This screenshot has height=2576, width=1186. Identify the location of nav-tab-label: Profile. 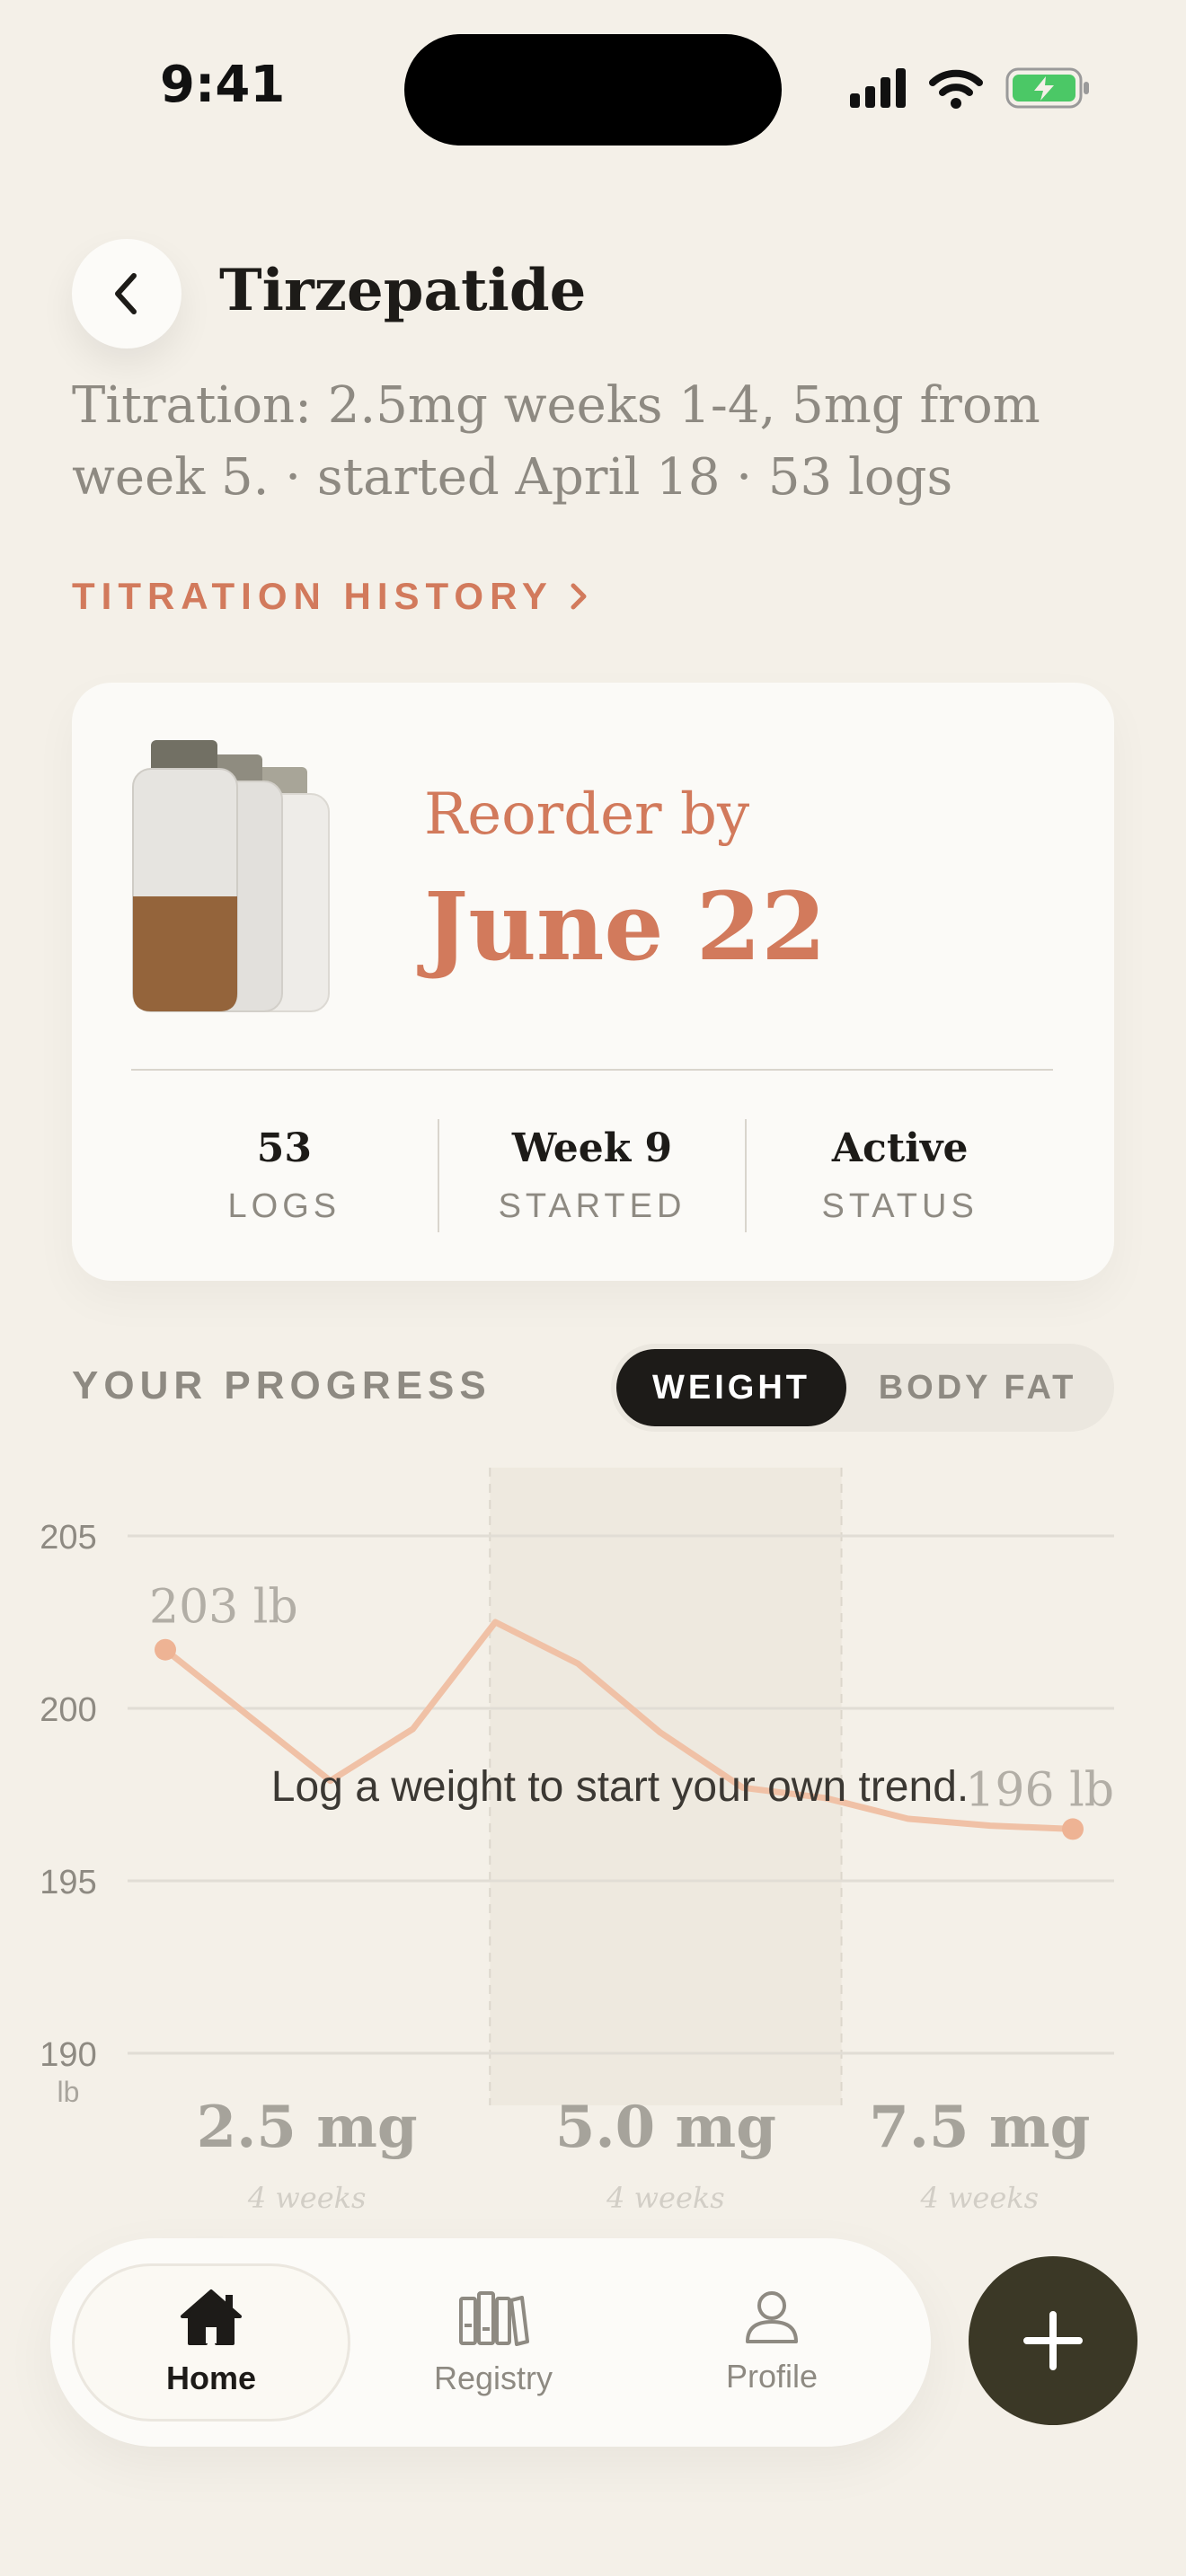
(772, 2376).